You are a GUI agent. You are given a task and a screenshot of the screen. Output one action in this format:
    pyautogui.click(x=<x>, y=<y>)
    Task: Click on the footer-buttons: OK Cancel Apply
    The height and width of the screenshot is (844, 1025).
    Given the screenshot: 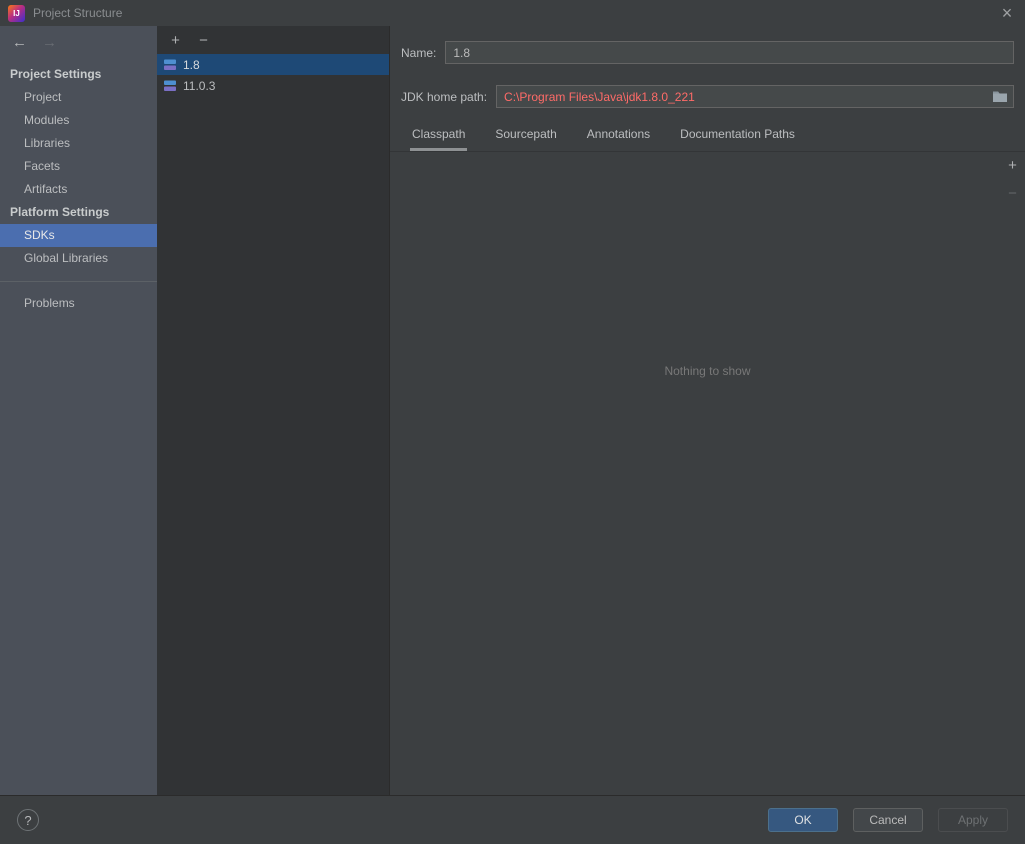 What is the action you would take?
    pyautogui.click(x=888, y=820)
    